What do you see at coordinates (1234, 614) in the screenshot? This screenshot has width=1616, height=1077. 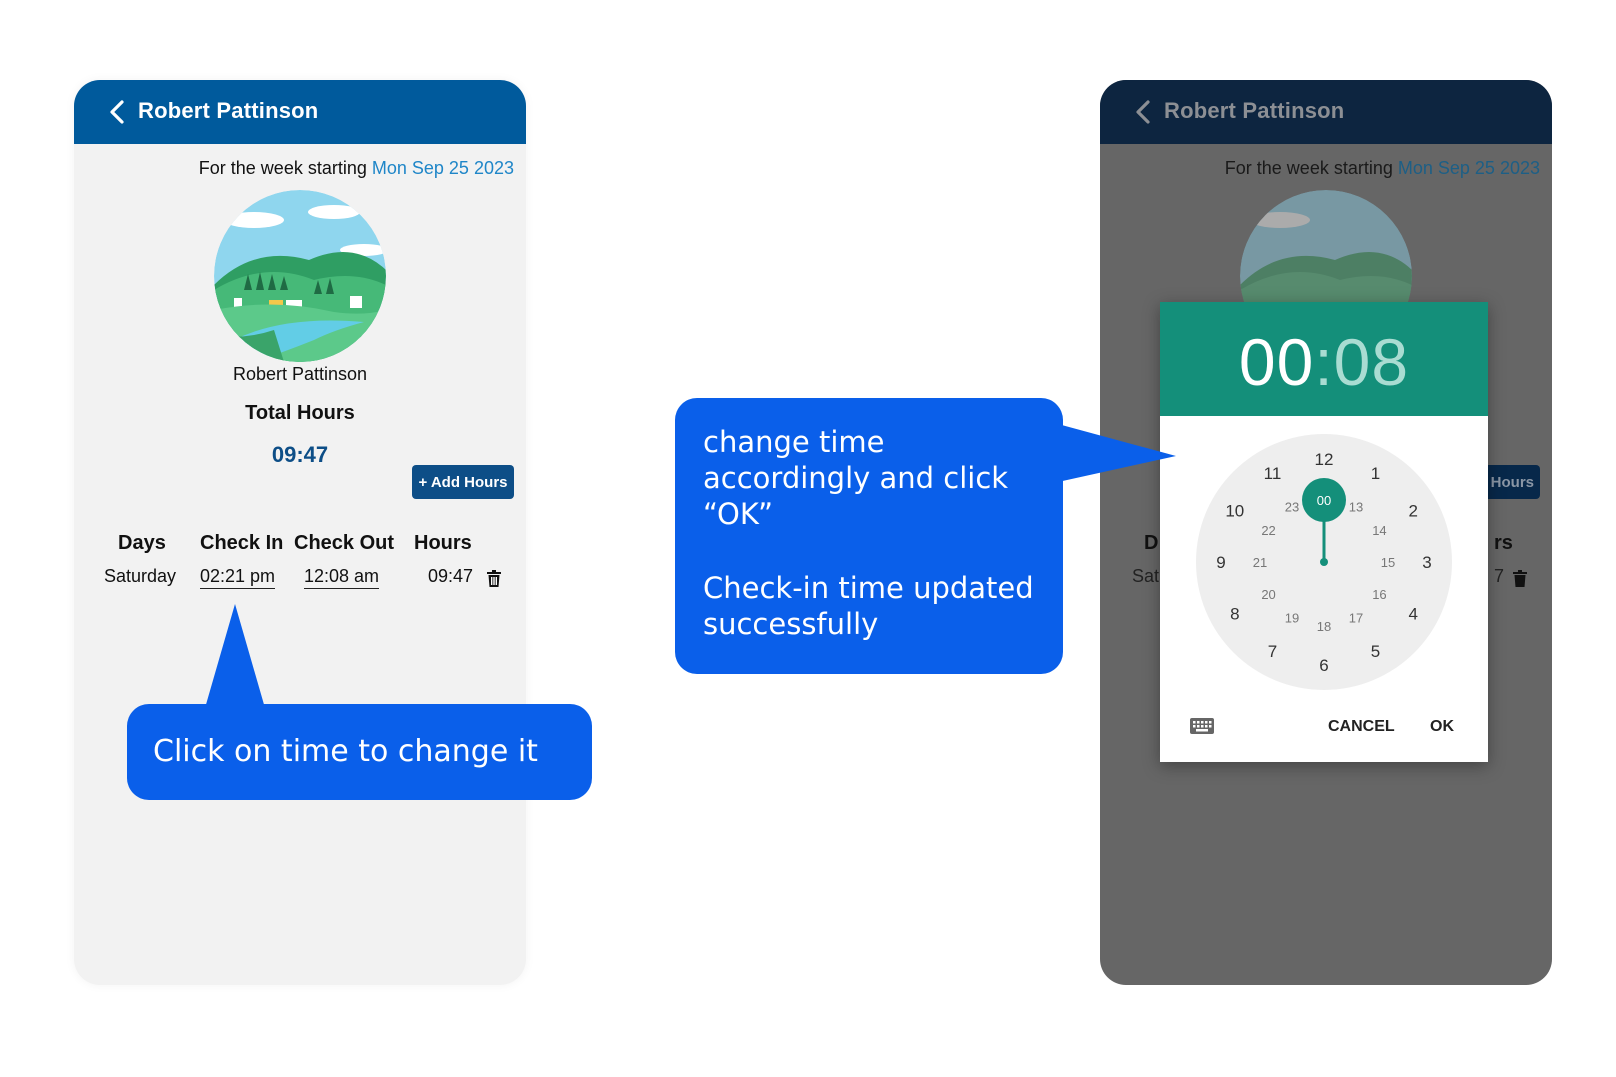 I see `clock-hour-8: 8` at bounding box center [1234, 614].